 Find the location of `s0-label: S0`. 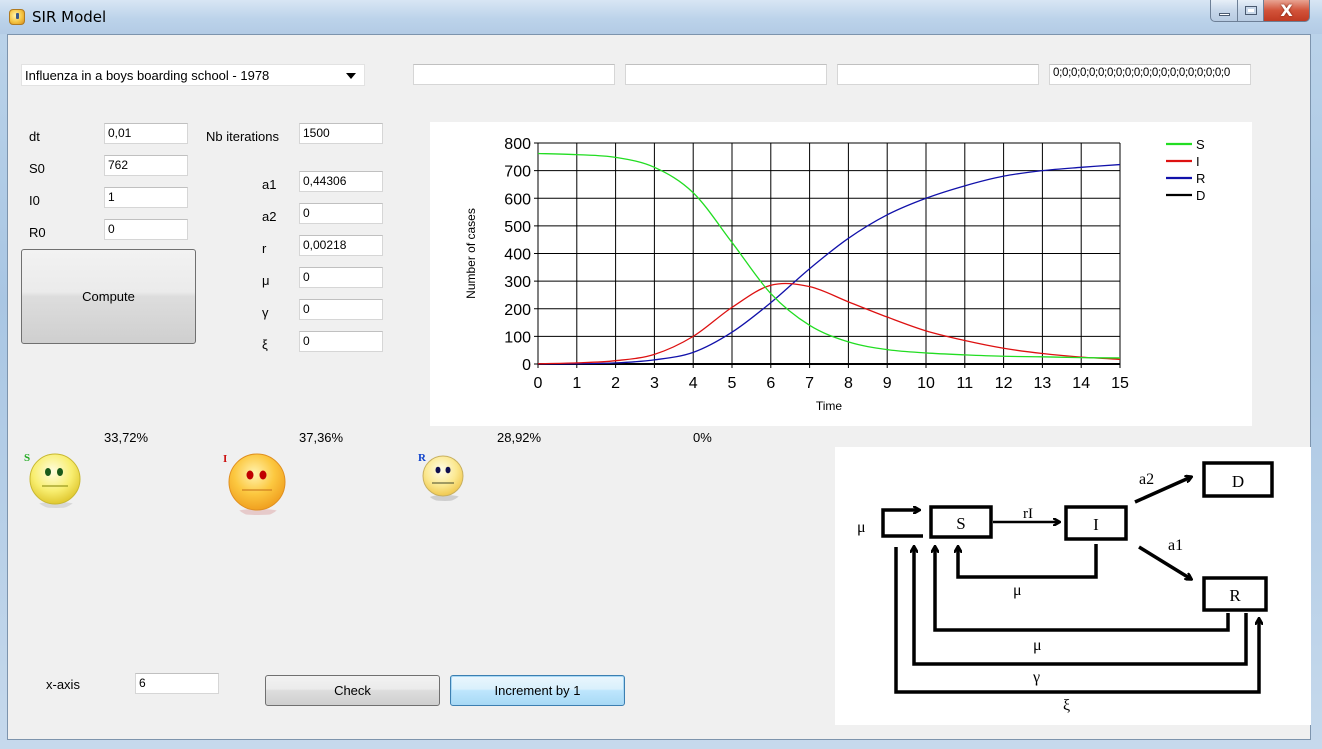

s0-label: S0 is located at coordinates (37, 168).